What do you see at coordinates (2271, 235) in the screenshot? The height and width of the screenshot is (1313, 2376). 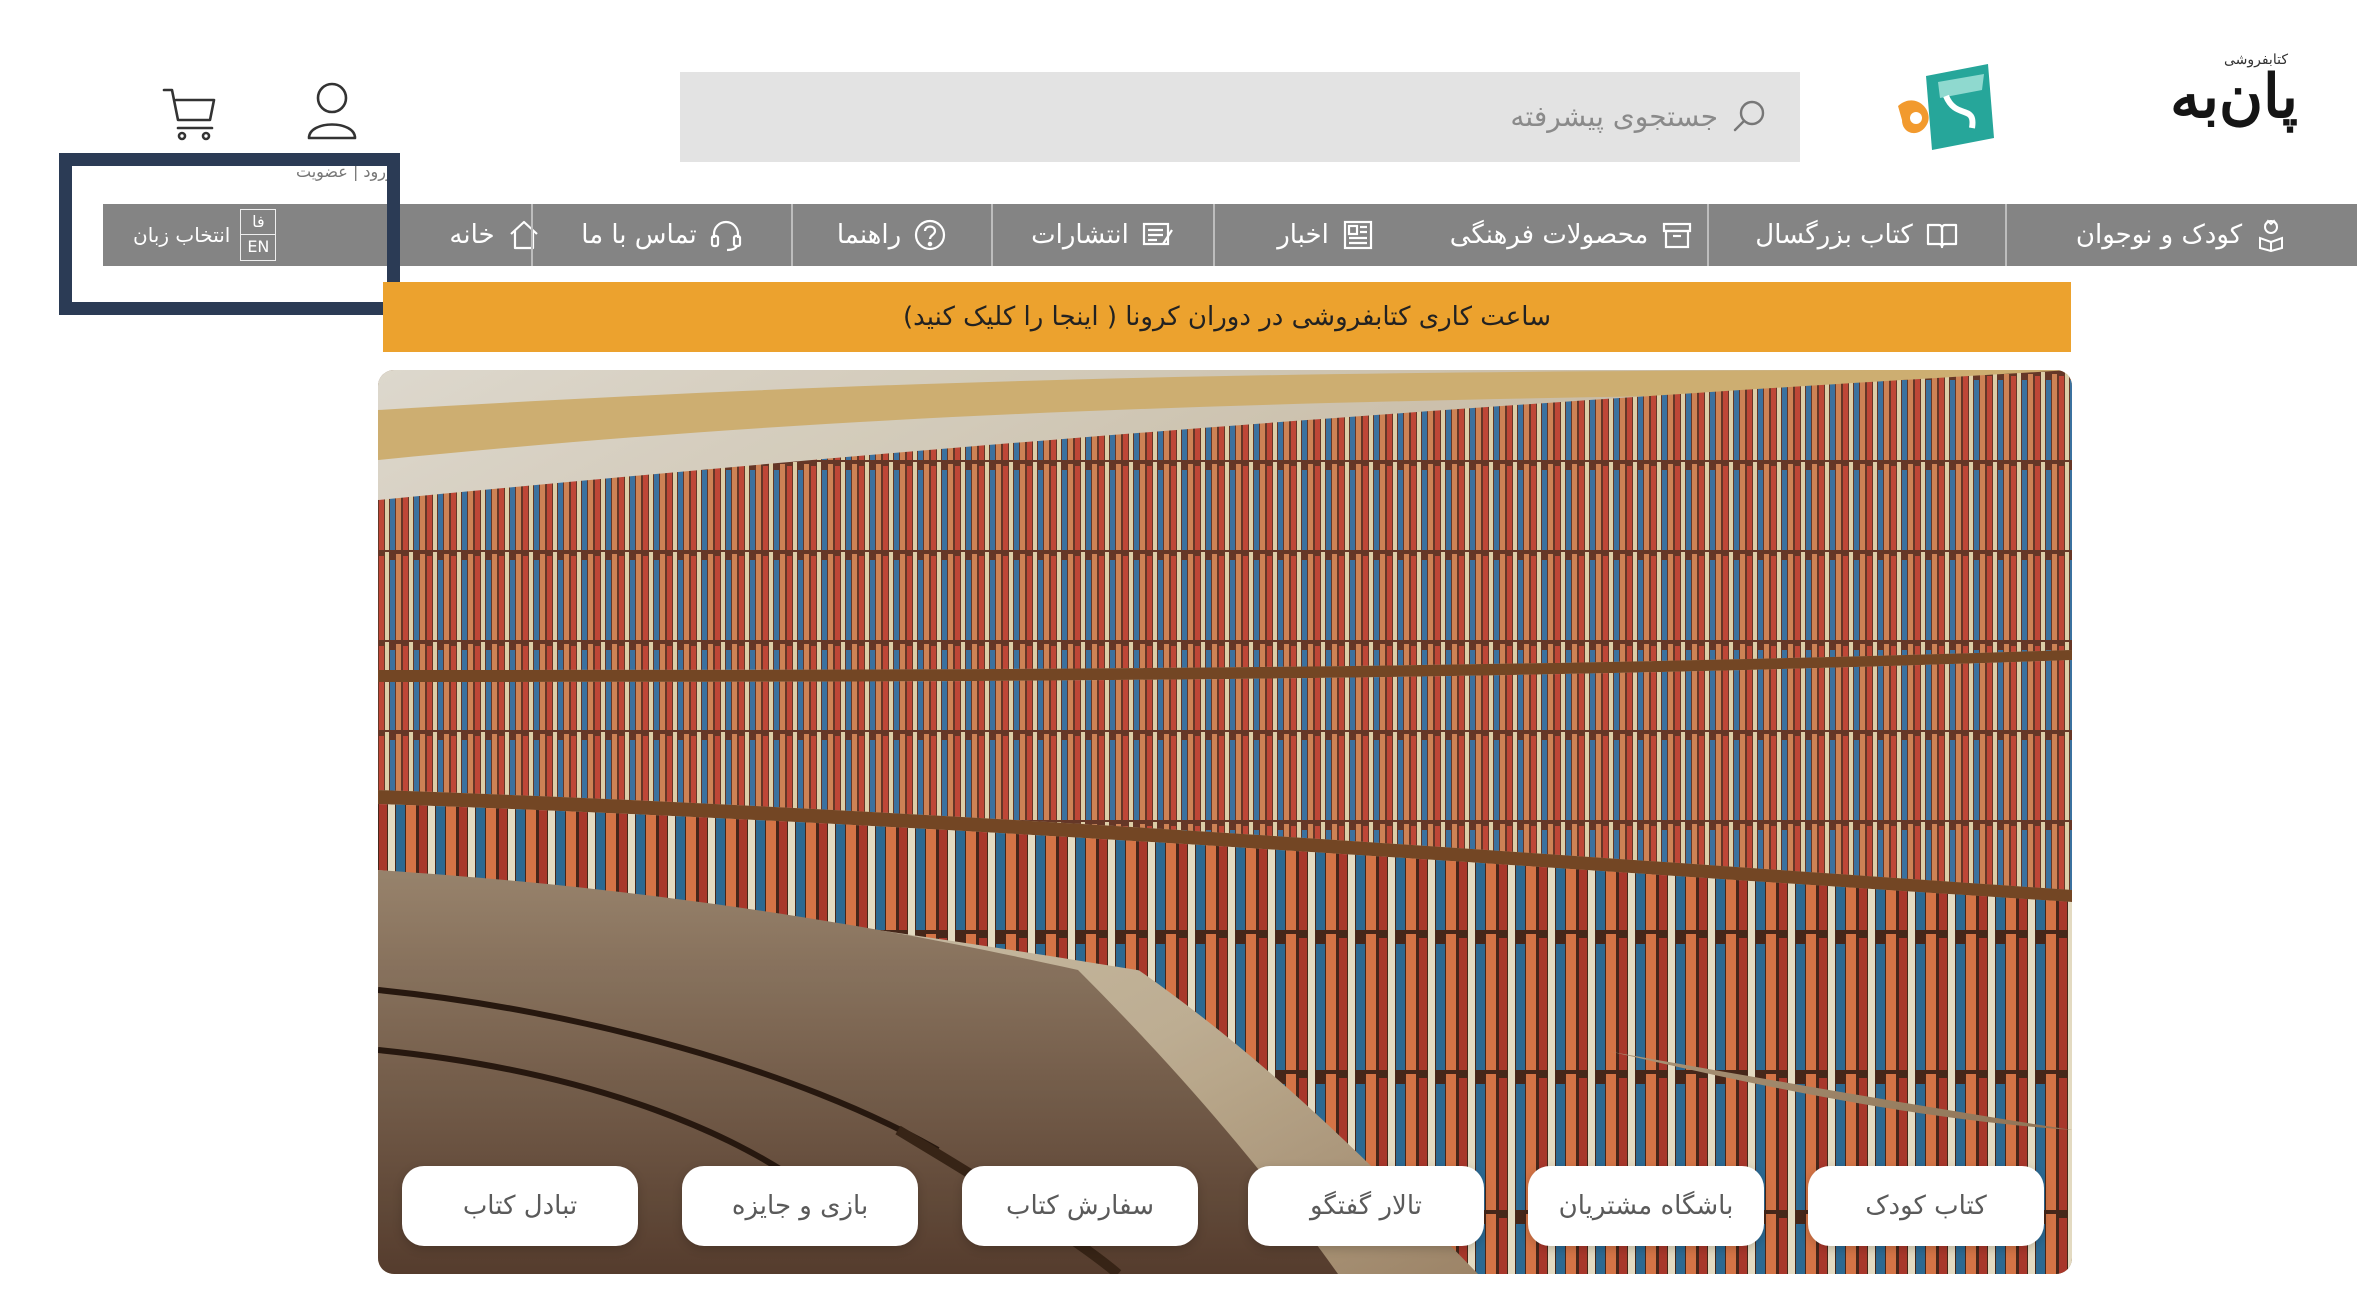 I see `child-reader-icon` at bounding box center [2271, 235].